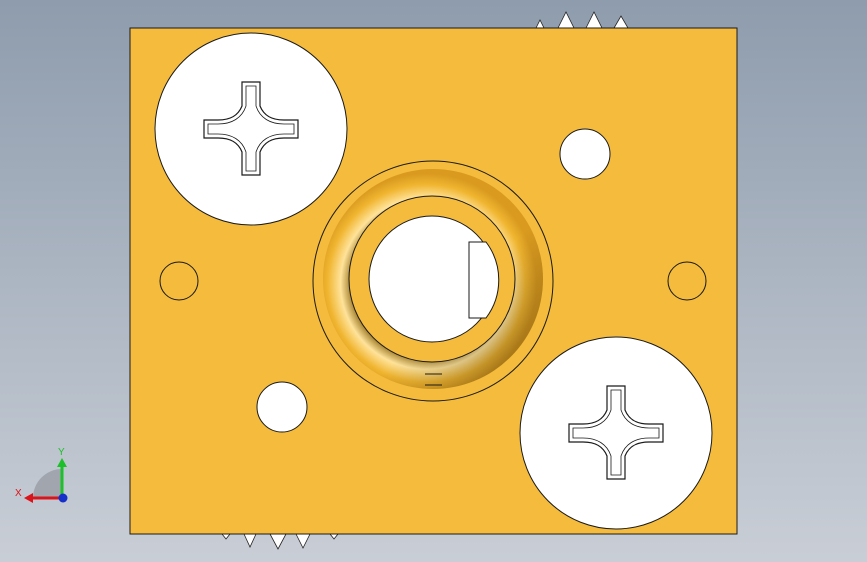 Image resolution: width=867 pixels, height=562 pixels. Describe the element at coordinates (280, 541) in the screenshot. I see `gear-bottom-icon` at that location.